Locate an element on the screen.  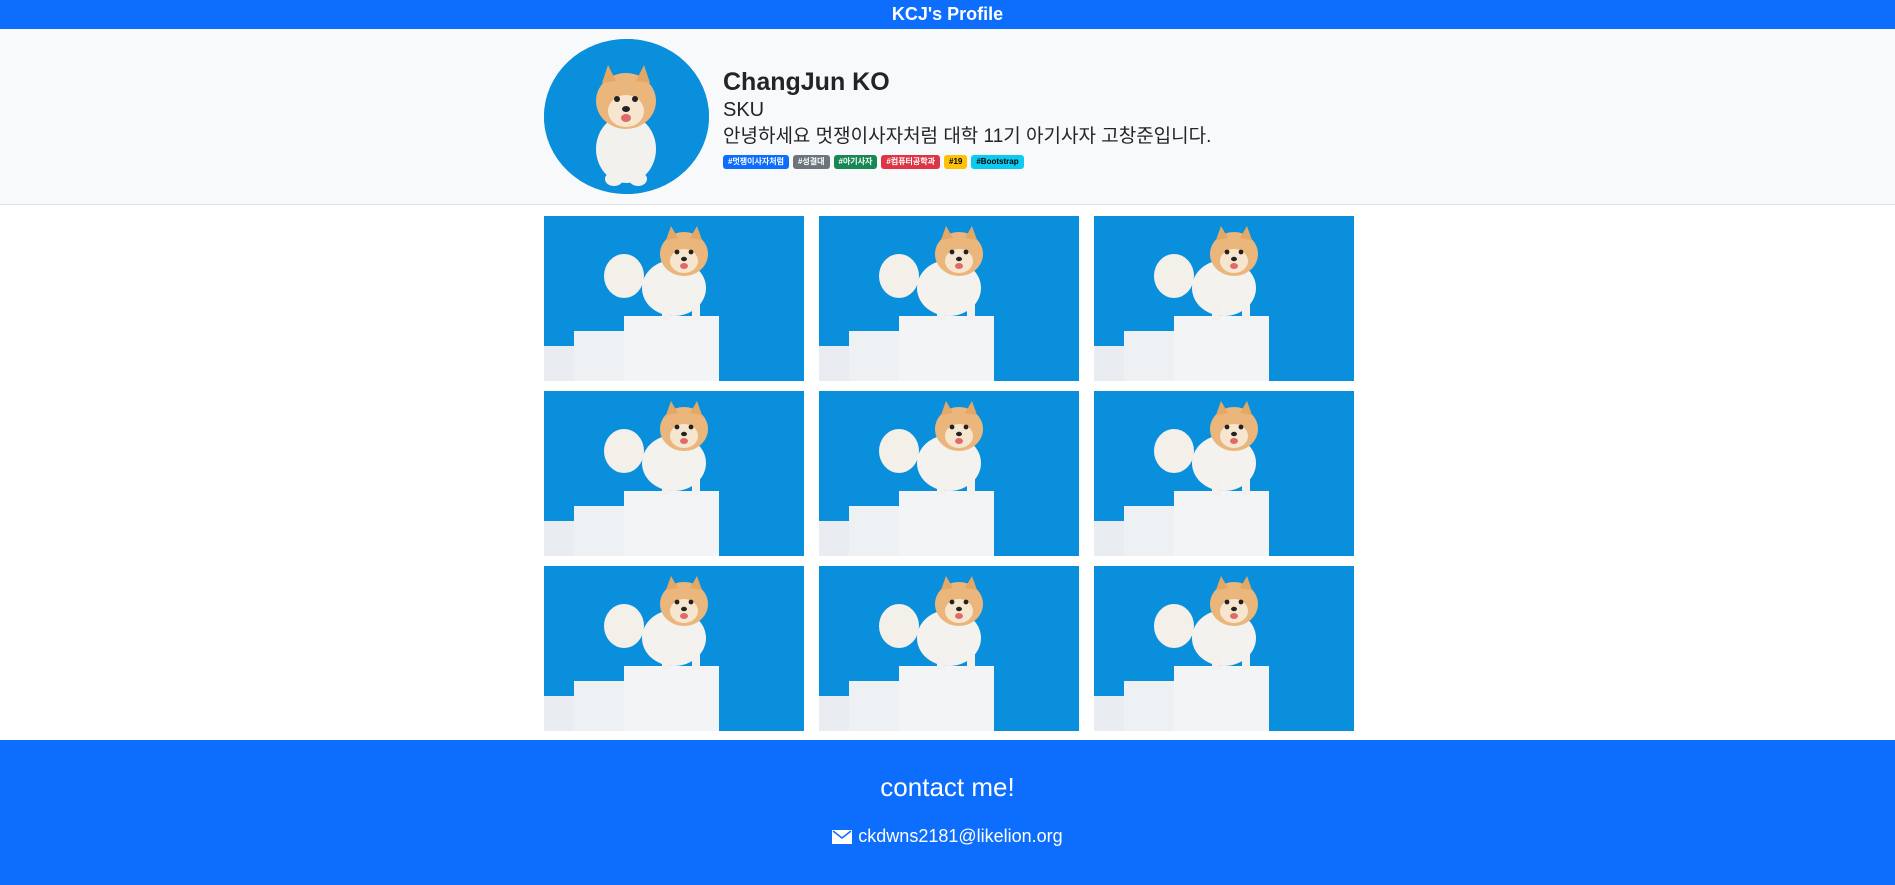
top-bar: KCJ's Profile is located at coordinates (947, 14).